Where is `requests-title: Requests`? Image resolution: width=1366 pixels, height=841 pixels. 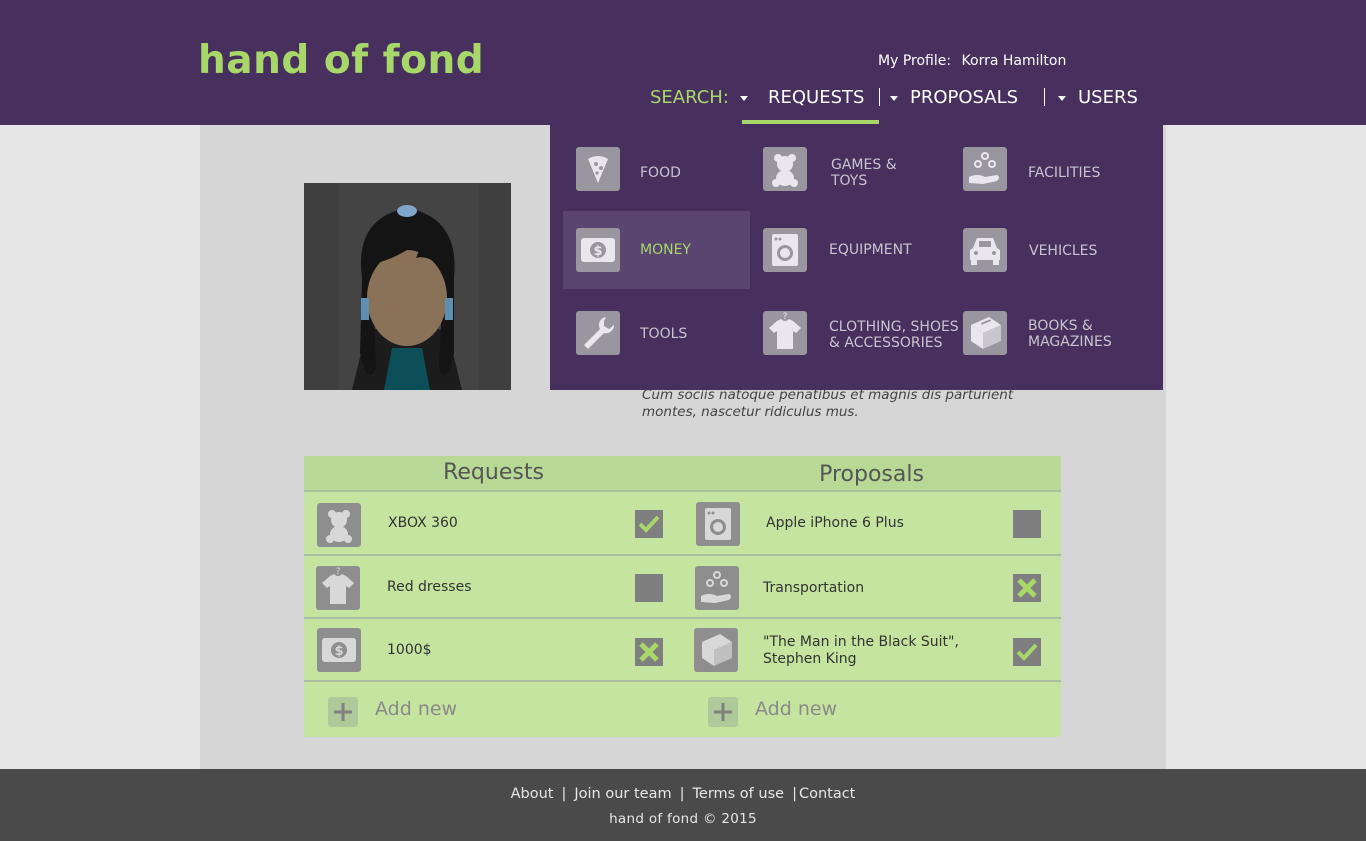 requests-title: Requests is located at coordinates (493, 472).